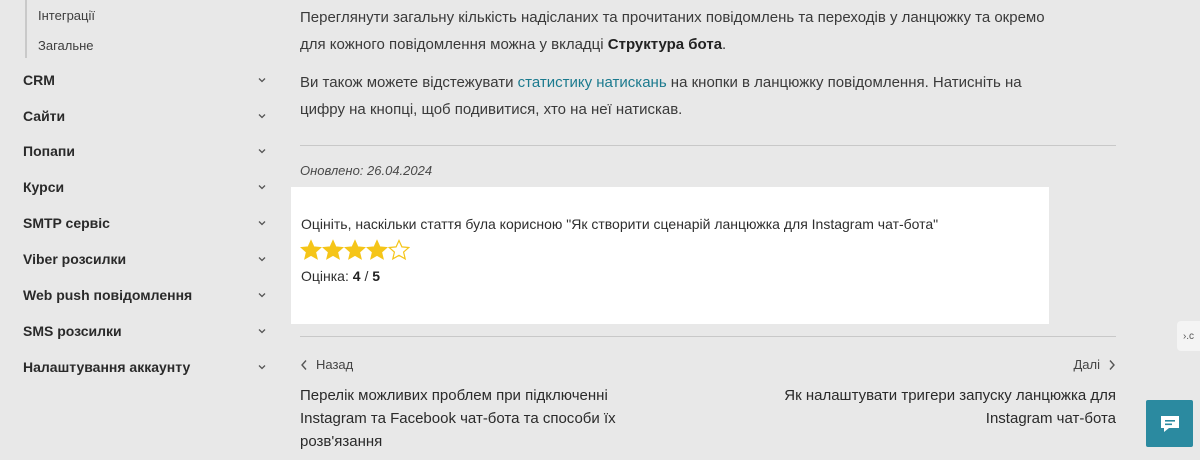  I want to click on sidebar-item-viber: Viber розсилки, so click(145, 259).